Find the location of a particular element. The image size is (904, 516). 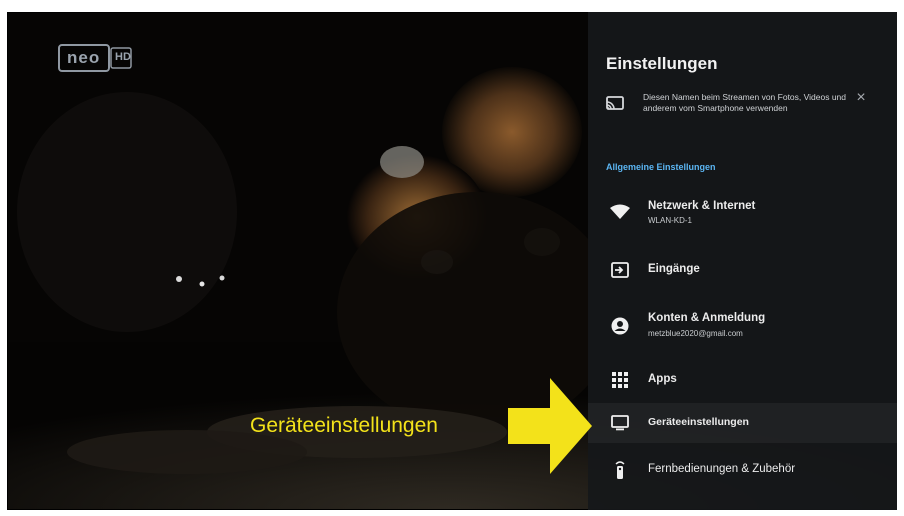

menu-item-apps: Apps is located at coordinates (742, 380).